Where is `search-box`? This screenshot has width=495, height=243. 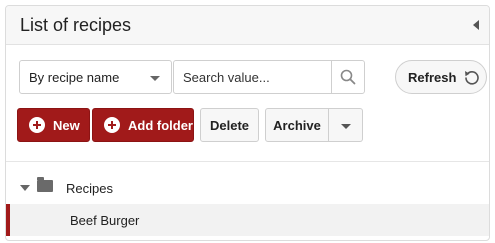
search-box is located at coordinates (269, 77).